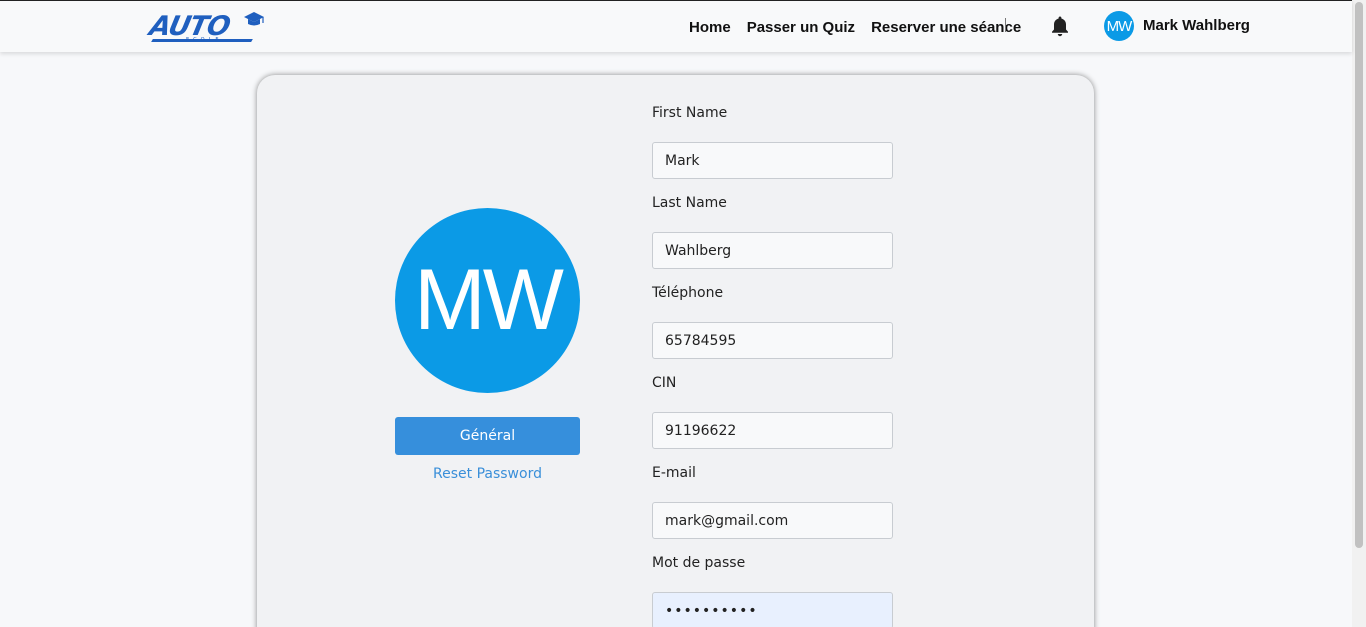 The height and width of the screenshot is (627, 1366). I want to click on email-label: E-mail, so click(674, 473).